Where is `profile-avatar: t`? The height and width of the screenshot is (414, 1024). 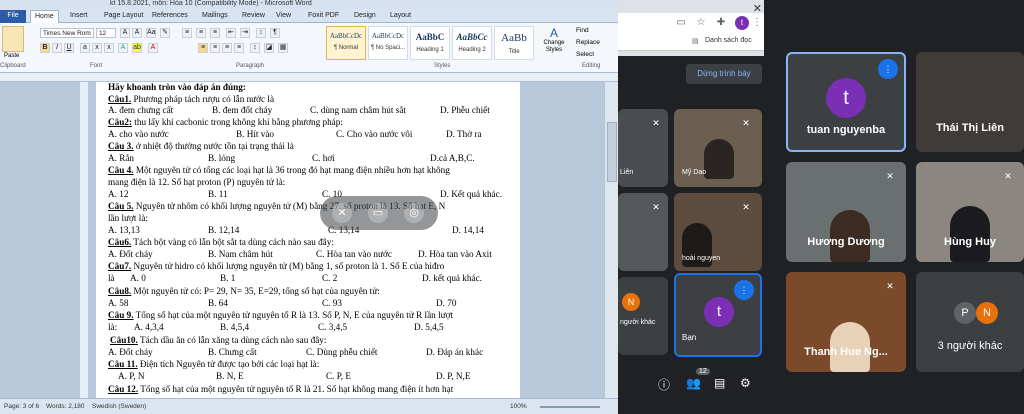 profile-avatar: t is located at coordinates (742, 23).